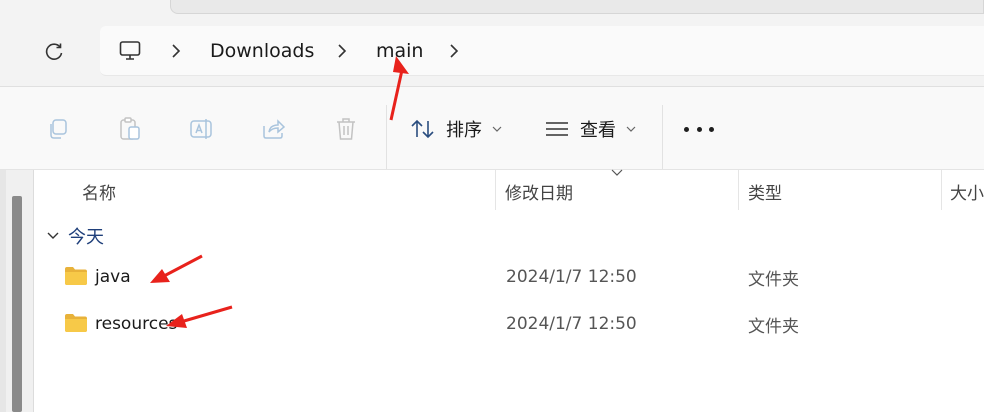 This screenshot has height=412, width=984. Describe the element at coordinates (130, 51) in the screenshot. I see `this-pc-icon` at that location.